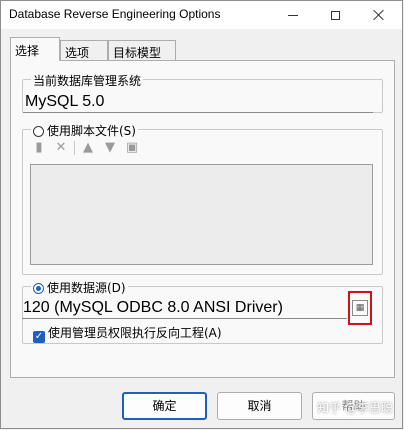  I want to click on close-button, so click(379, 15).